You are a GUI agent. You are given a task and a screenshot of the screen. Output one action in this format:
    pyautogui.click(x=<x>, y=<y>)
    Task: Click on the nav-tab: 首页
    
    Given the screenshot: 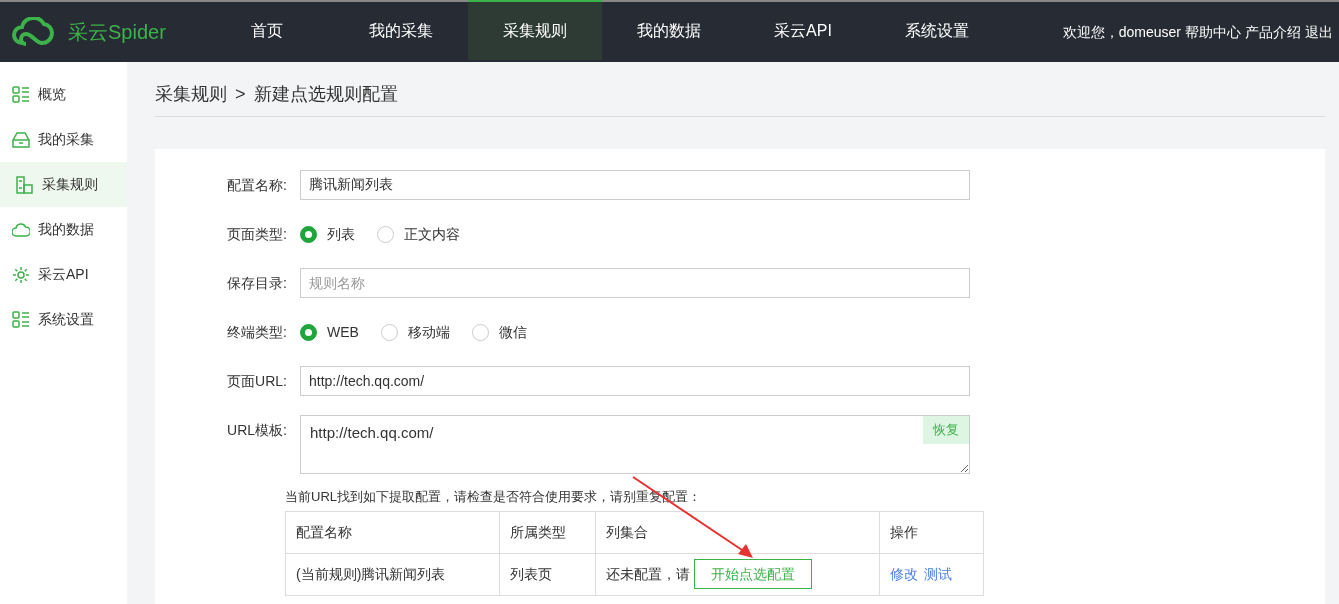 What is the action you would take?
    pyautogui.click(x=267, y=30)
    